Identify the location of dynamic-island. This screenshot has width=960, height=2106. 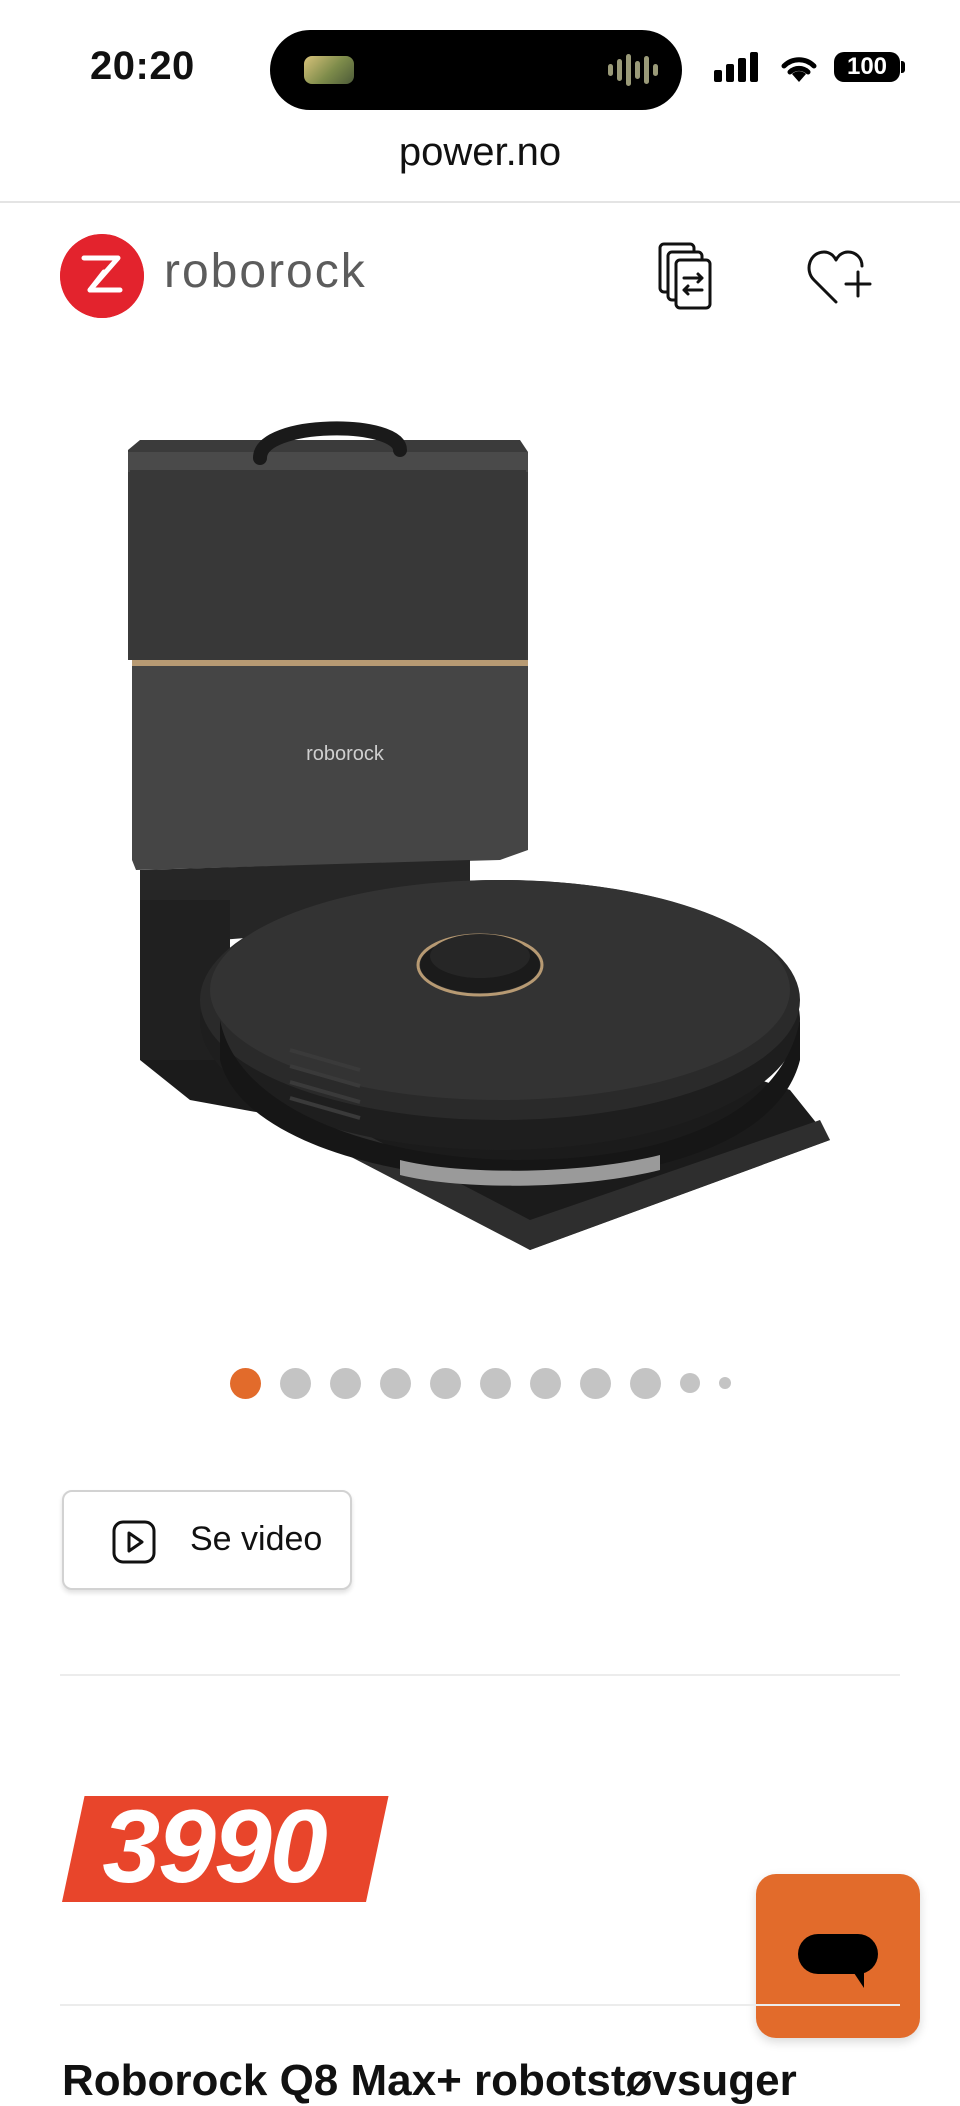
(476, 70).